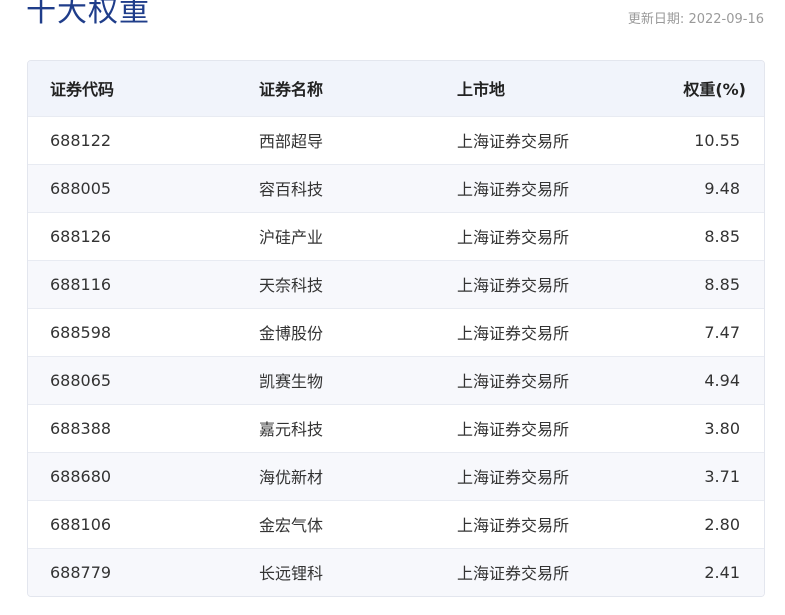  I want to click on cell-name: 海优新材, so click(291, 477).